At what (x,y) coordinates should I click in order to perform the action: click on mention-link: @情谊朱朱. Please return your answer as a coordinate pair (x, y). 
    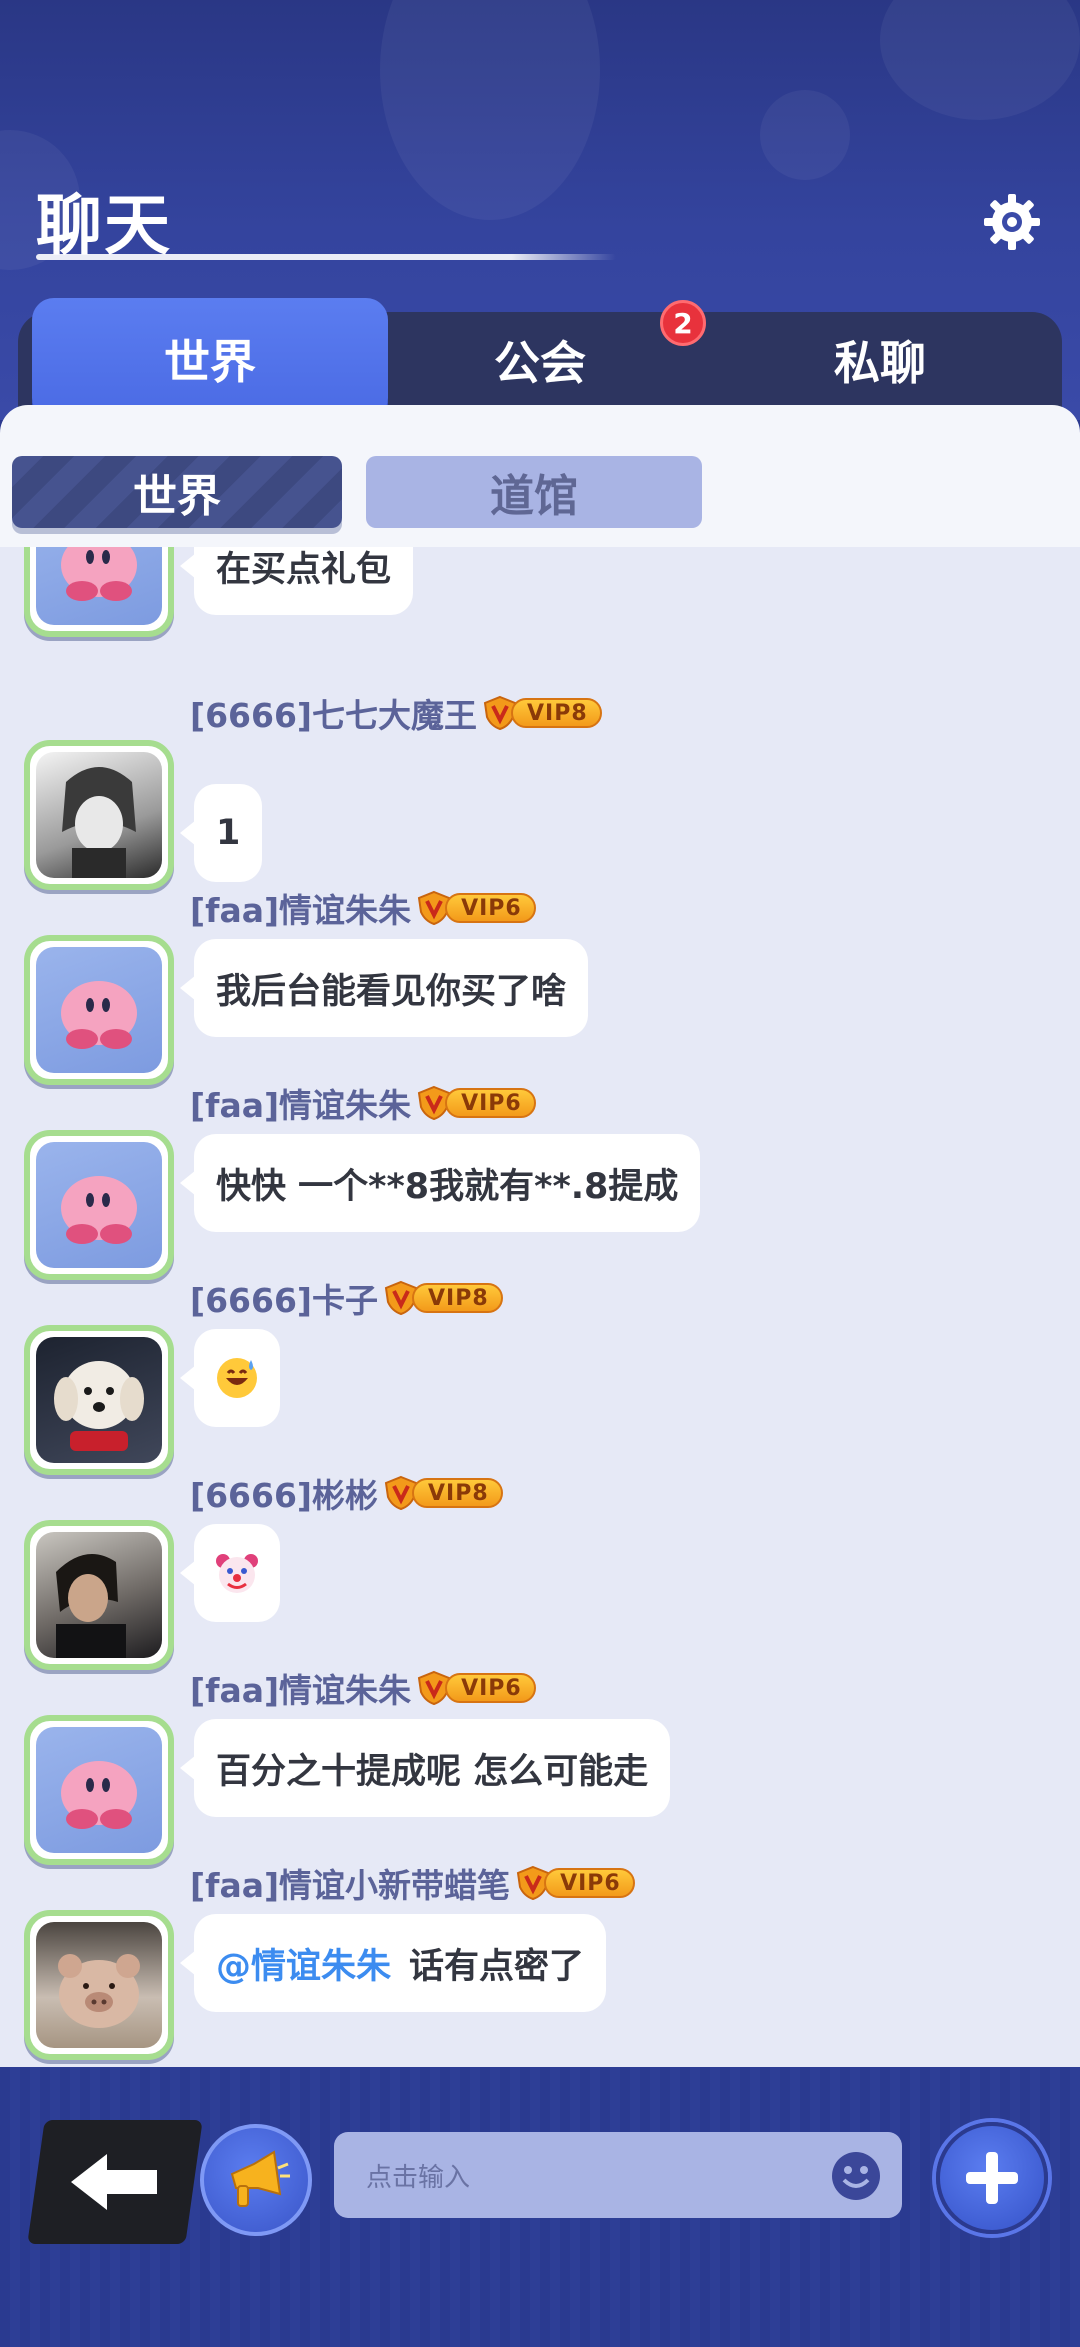
    Looking at the image, I should click on (303, 1963).